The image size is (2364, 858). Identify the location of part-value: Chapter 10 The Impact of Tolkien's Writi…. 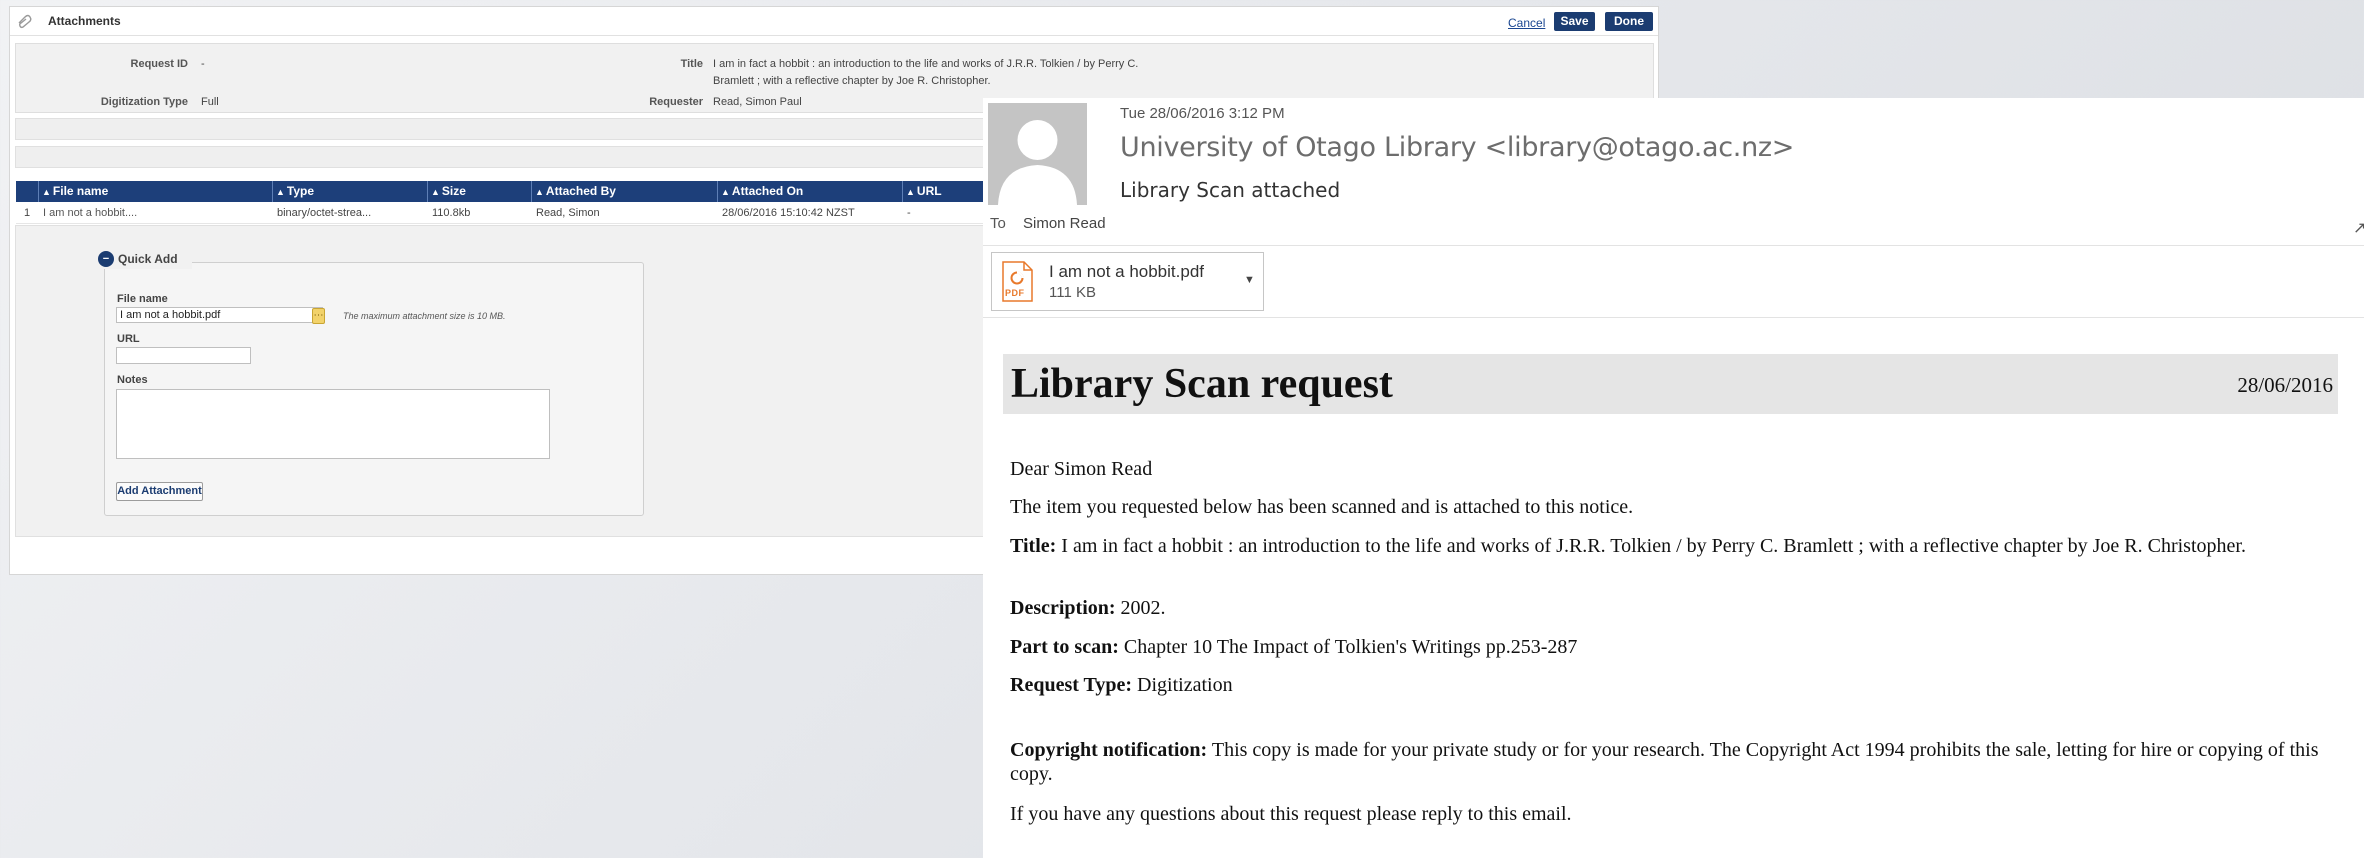
(1350, 647).